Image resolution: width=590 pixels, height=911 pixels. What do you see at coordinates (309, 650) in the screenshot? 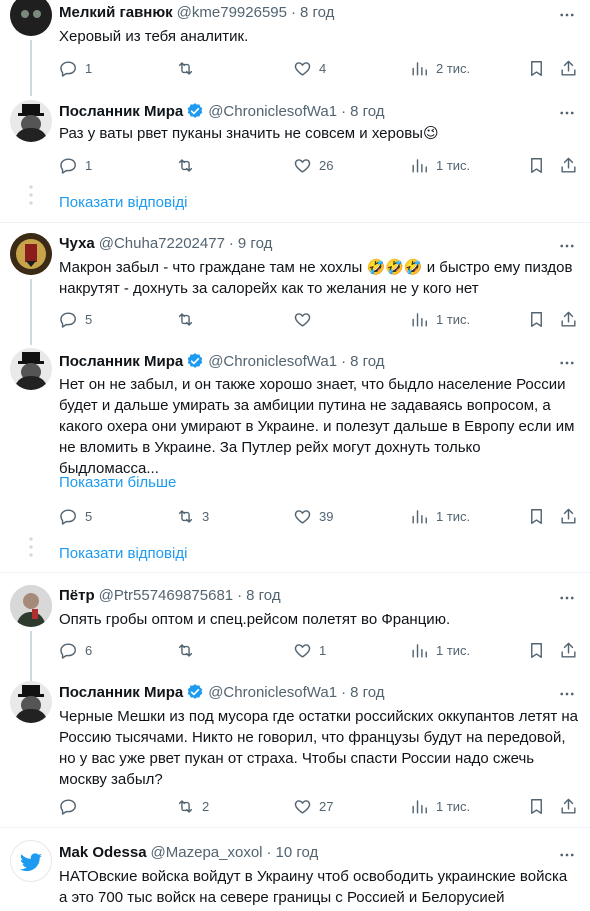
I see `like-button: 1` at bounding box center [309, 650].